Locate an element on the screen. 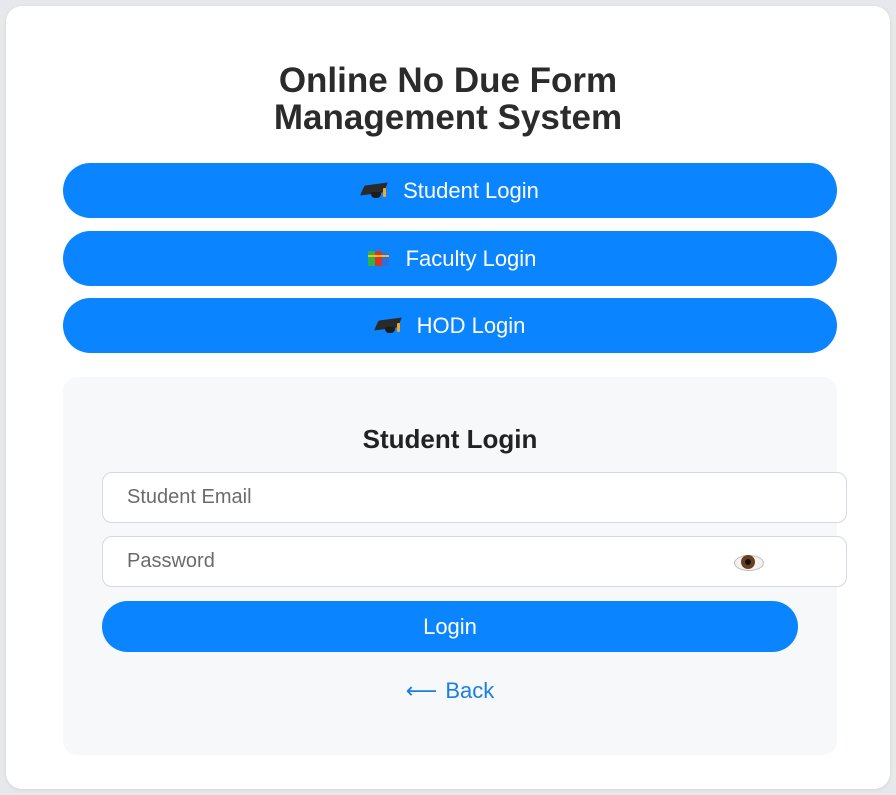  back-link: ⟵ Back is located at coordinates (450, 691).